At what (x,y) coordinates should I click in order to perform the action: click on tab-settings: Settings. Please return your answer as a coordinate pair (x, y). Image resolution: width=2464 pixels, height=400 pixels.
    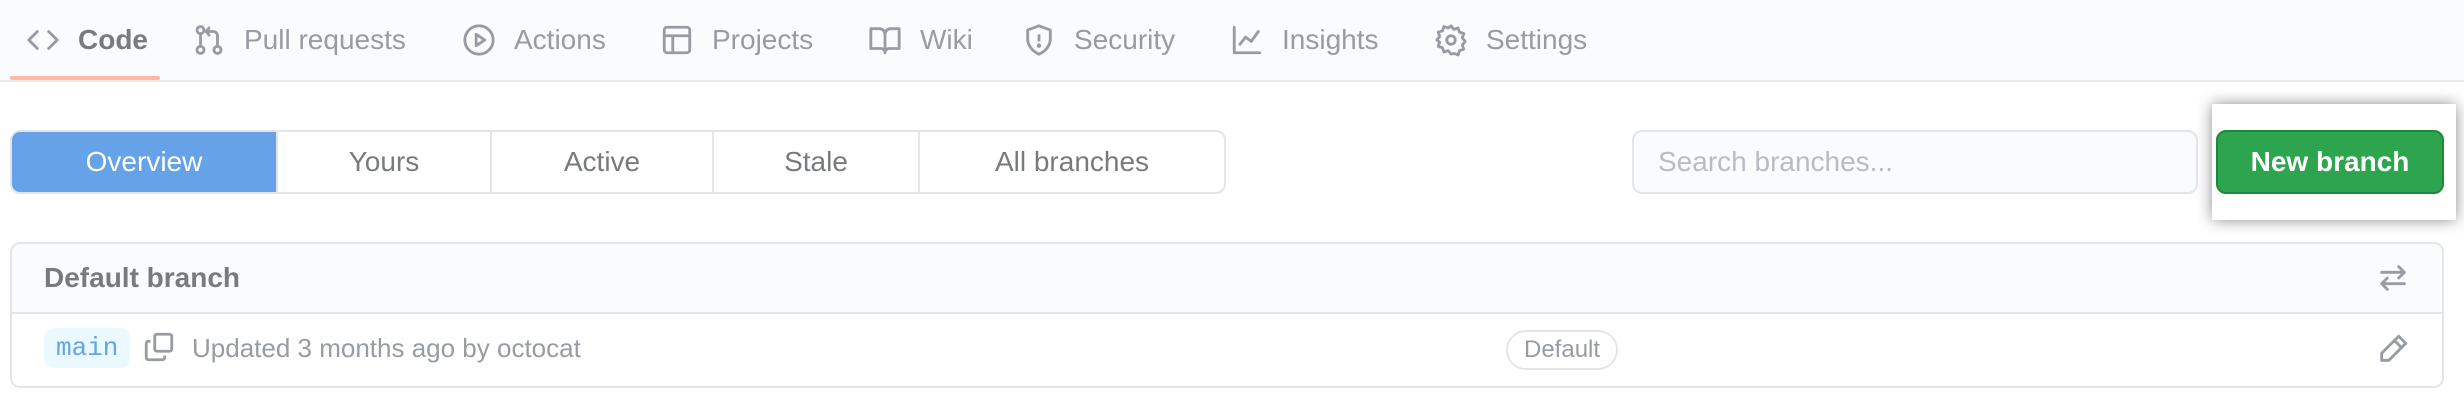
    Looking at the image, I should click on (1510, 40).